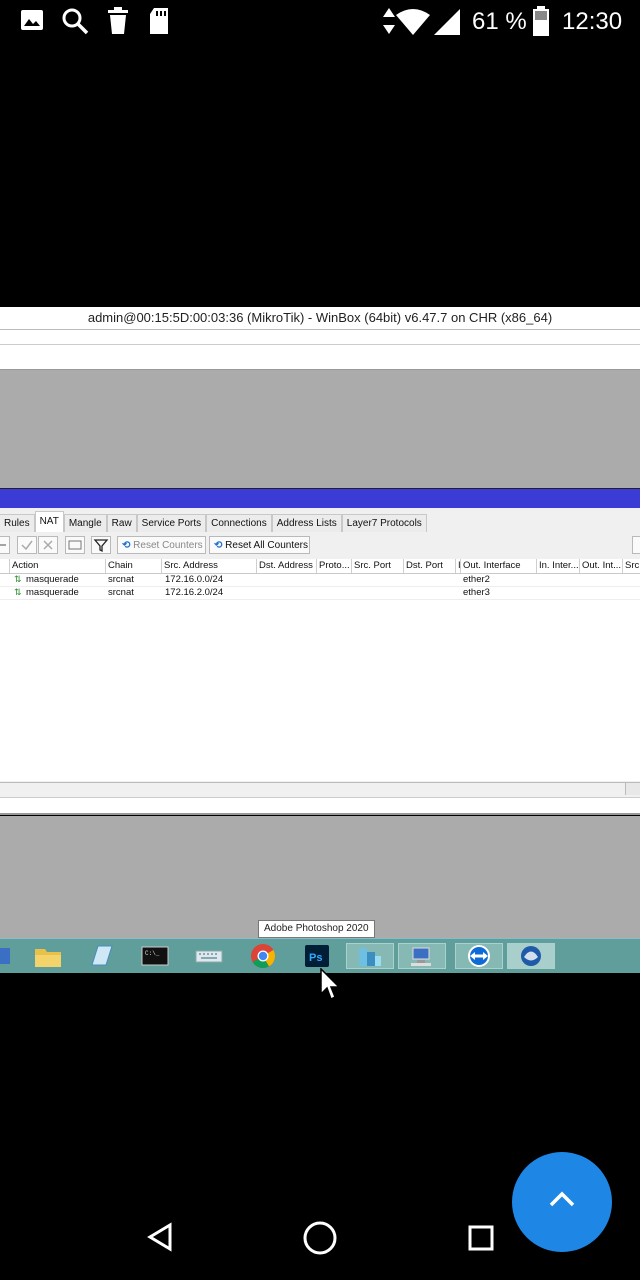 The height and width of the screenshot is (1280, 640). I want to click on home-icon, so click(320, 1238).